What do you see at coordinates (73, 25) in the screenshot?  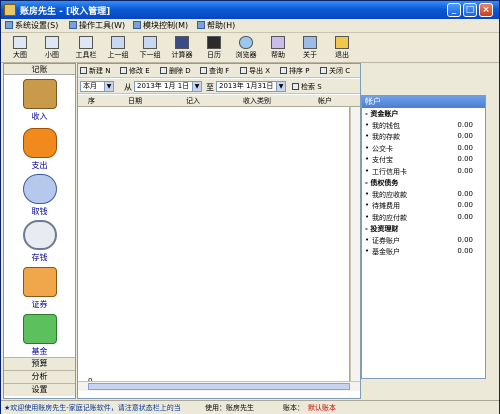 I see `tools-icon` at bounding box center [73, 25].